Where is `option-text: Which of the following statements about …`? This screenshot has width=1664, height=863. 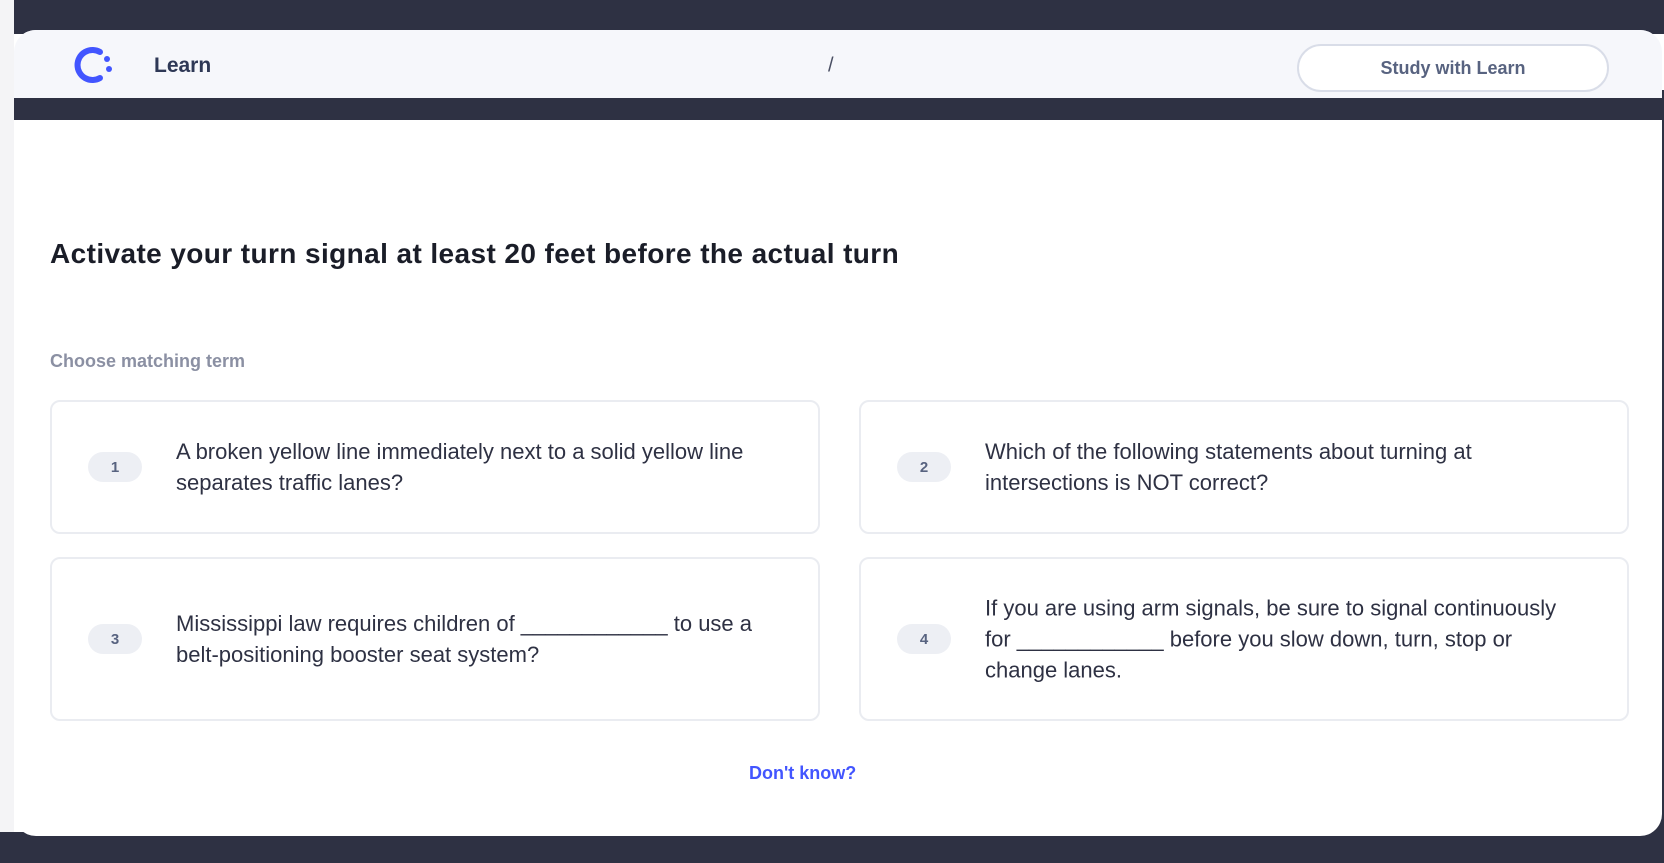 option-text: Which of the following statements about … is located at coordinates (1228, 467).